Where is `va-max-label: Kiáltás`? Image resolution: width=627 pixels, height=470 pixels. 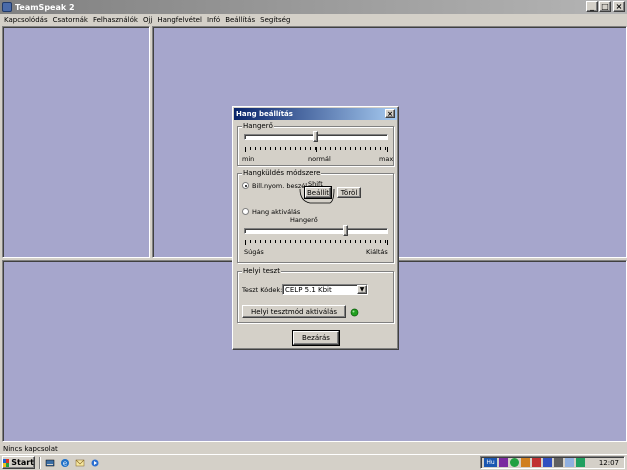
va-max-label: Kiáltás is located at coordinates (377, 252).